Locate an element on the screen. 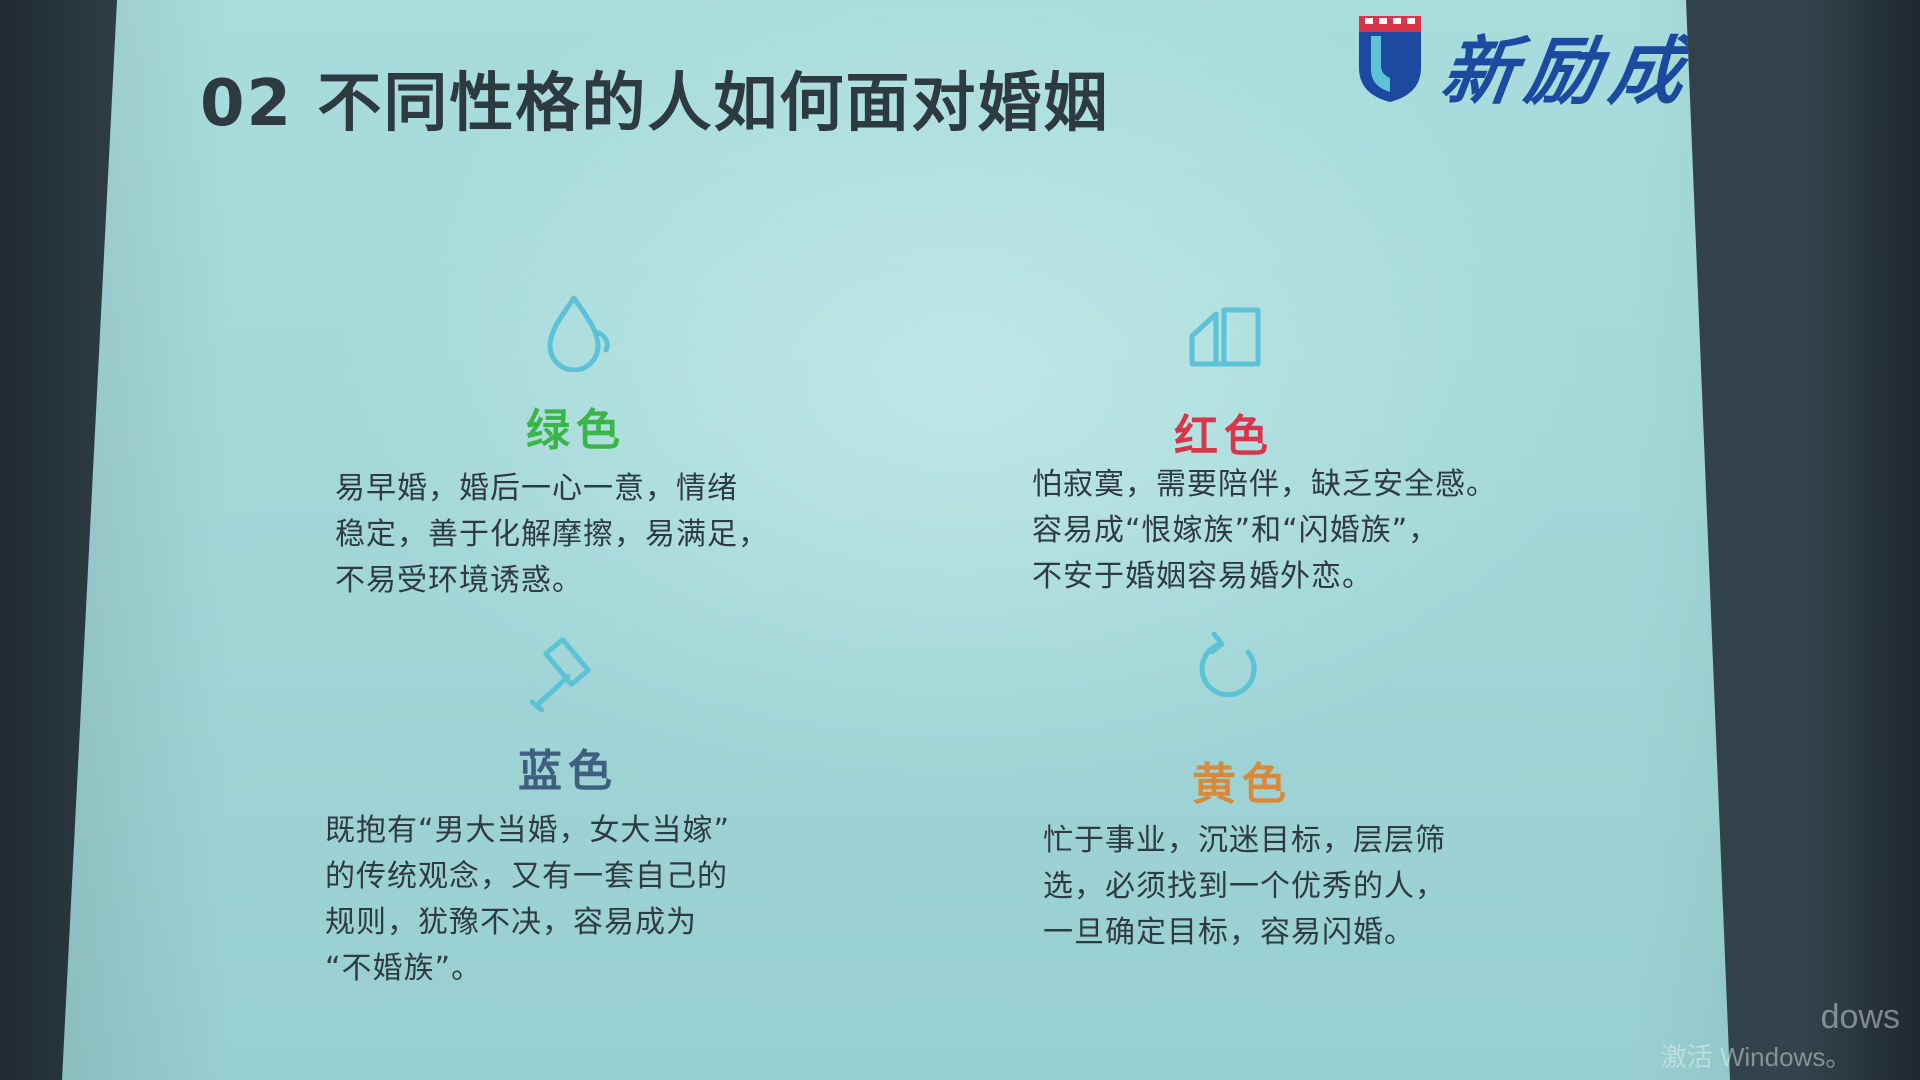  heading-blue: 蓝色 is located at coordinates (568, 771).